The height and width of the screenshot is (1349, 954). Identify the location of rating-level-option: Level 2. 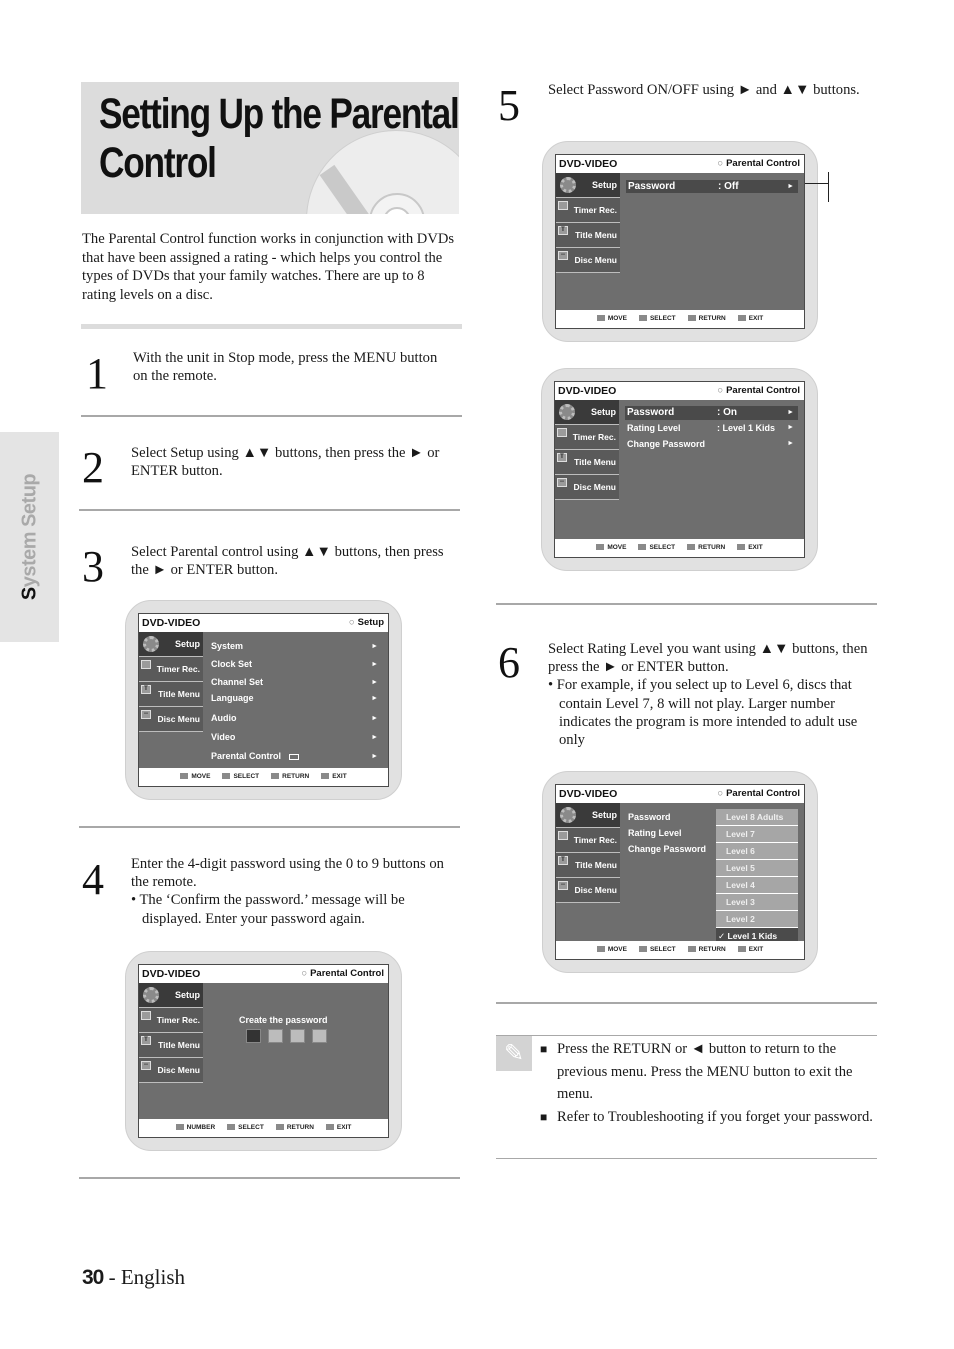
(757, 919).